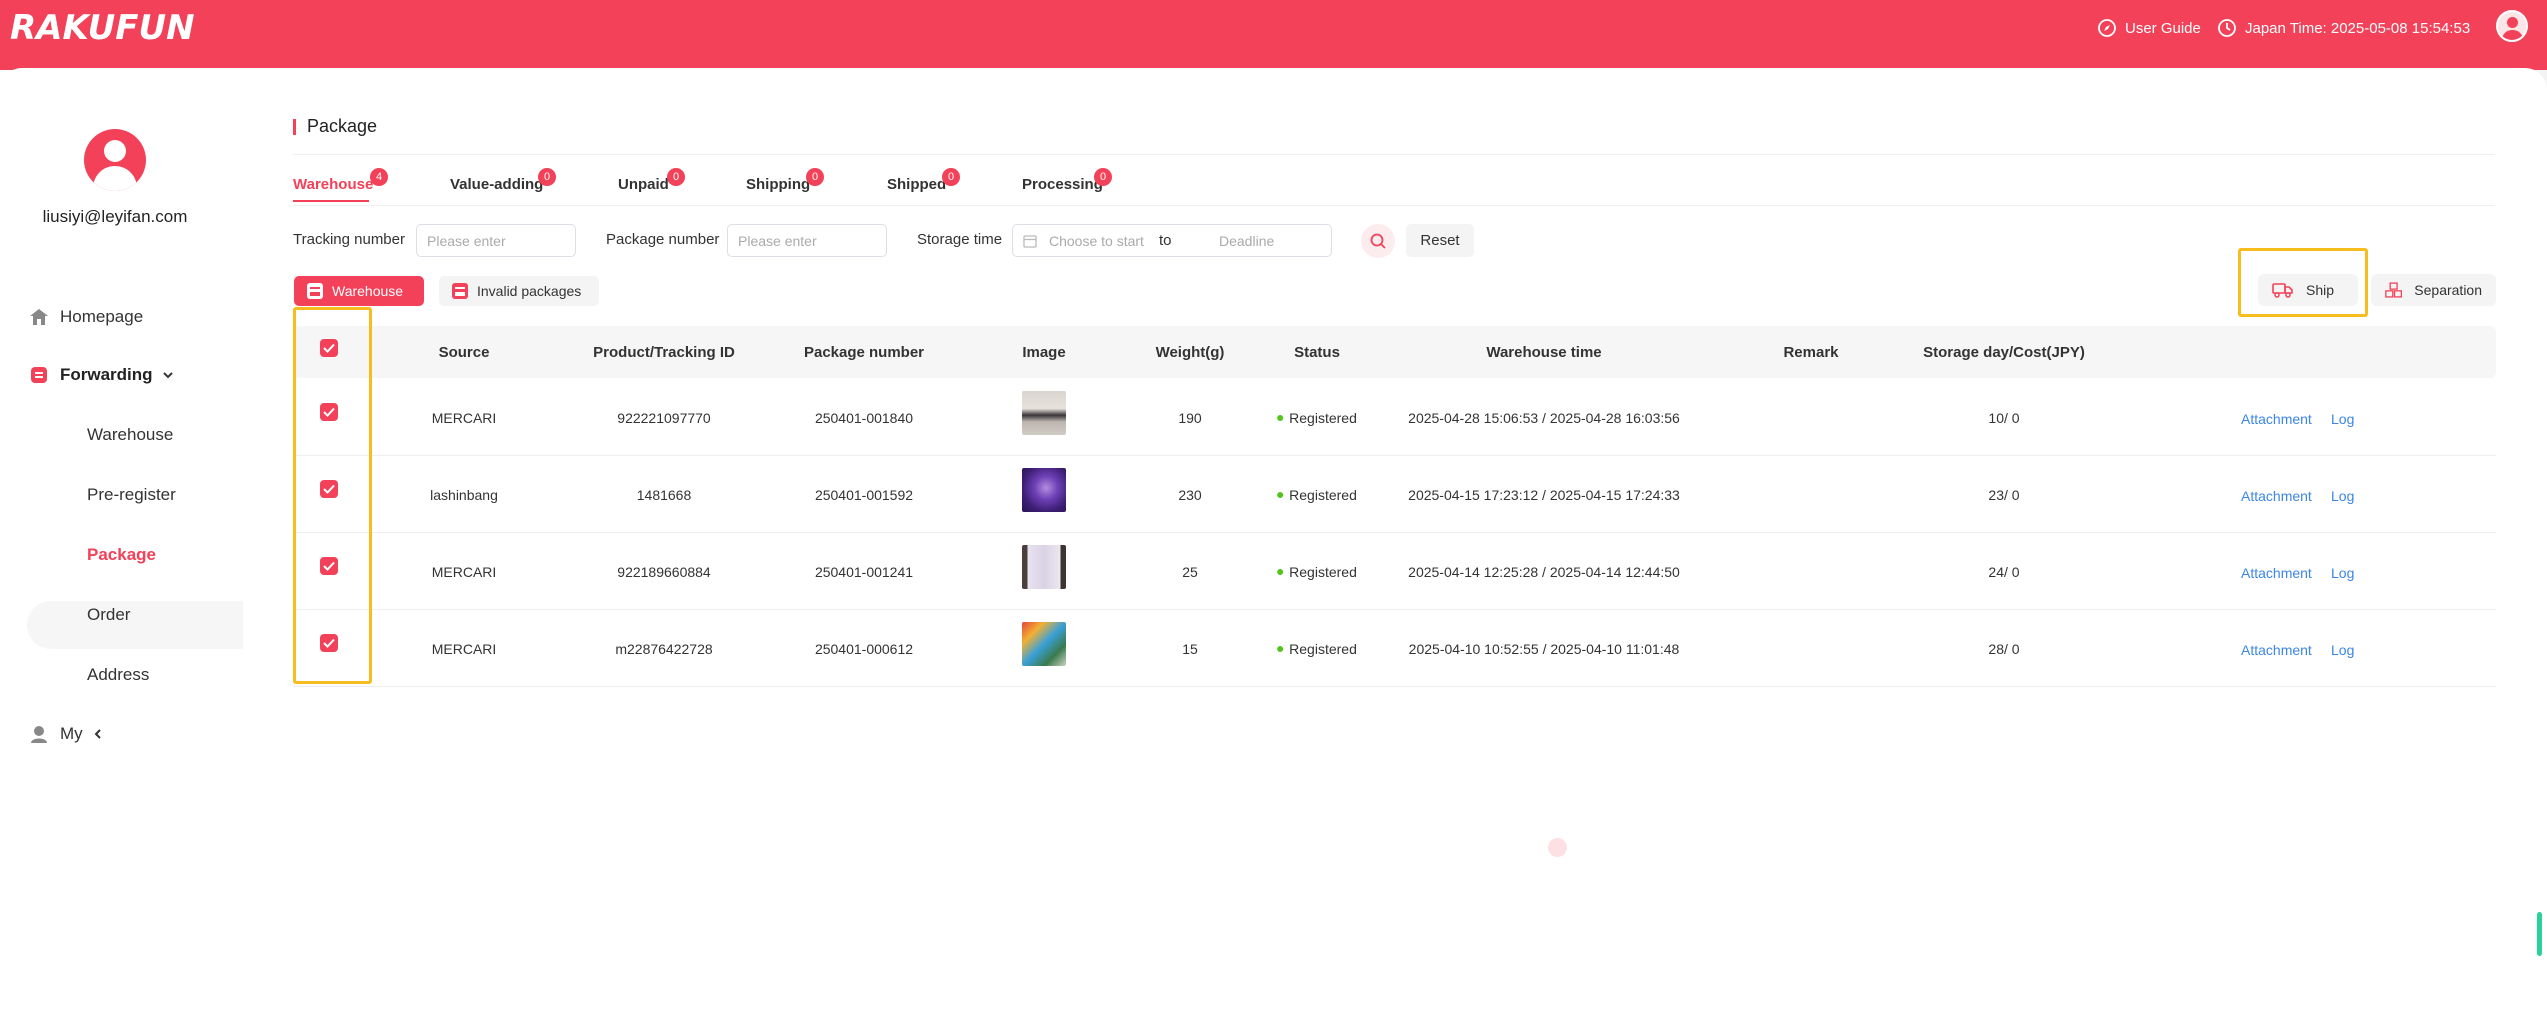  I want to click on search-button, so click(1378, 241).